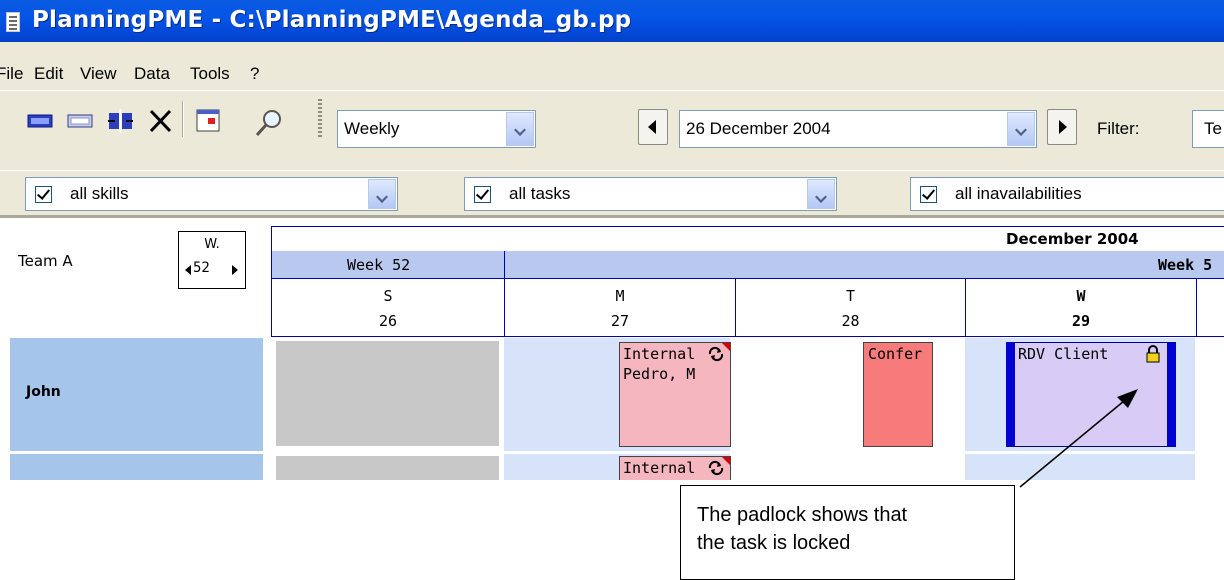  I want to click on callout-text: the task is locked, so click(774, 543).